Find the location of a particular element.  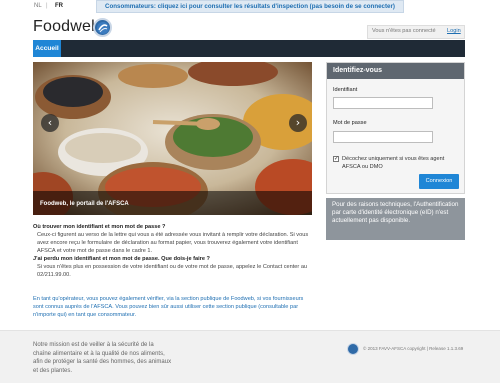

header: Foodweb Vous n'êtes pas connecté Login is located at coordinates (250, 29).